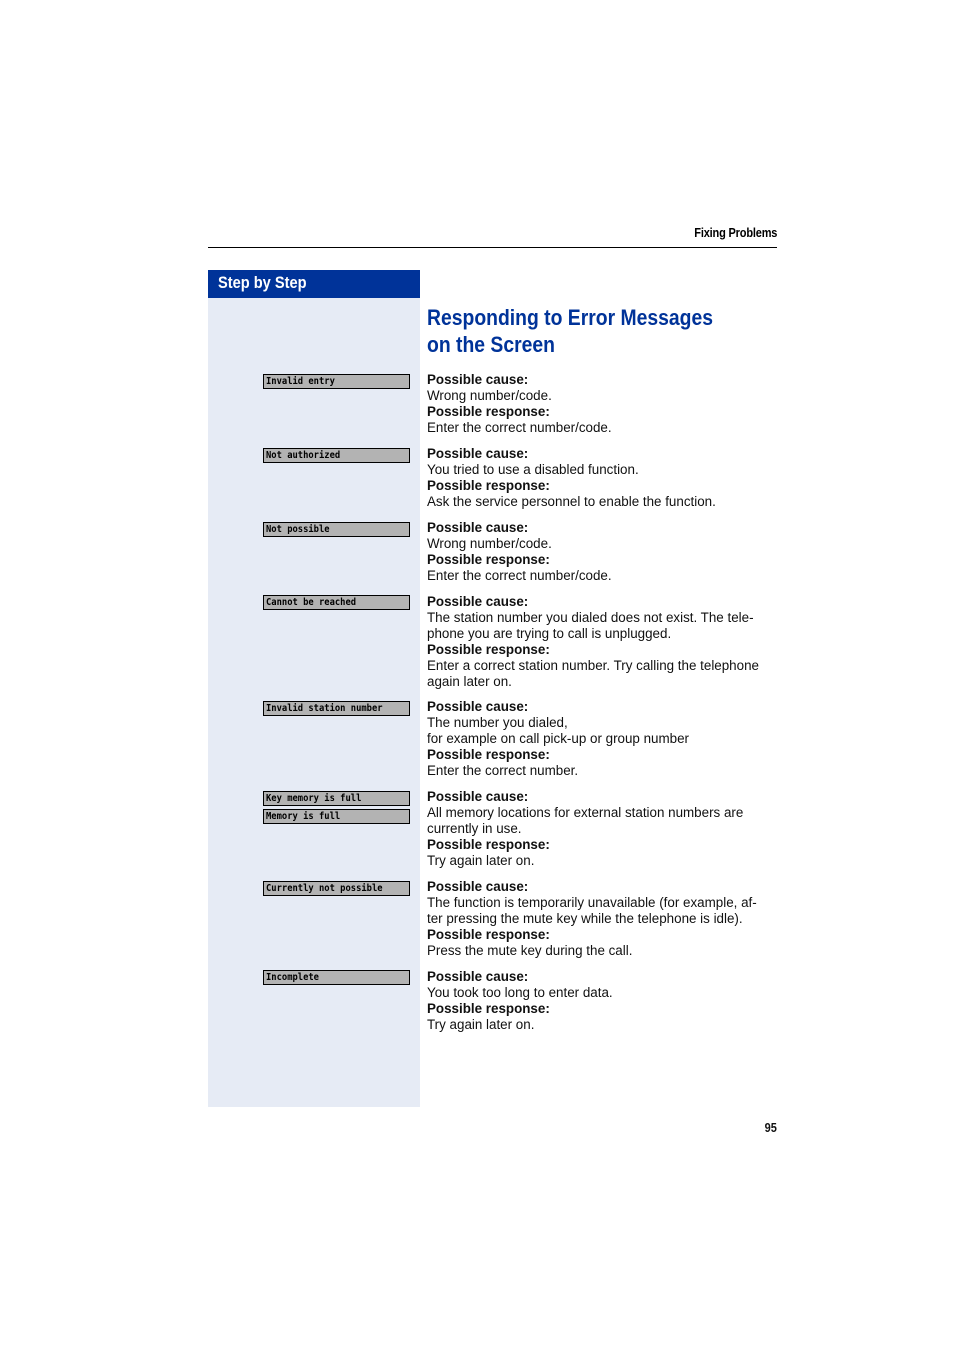  I want to click on cause-text: You tried to use a disabled function., so click(533, 469).